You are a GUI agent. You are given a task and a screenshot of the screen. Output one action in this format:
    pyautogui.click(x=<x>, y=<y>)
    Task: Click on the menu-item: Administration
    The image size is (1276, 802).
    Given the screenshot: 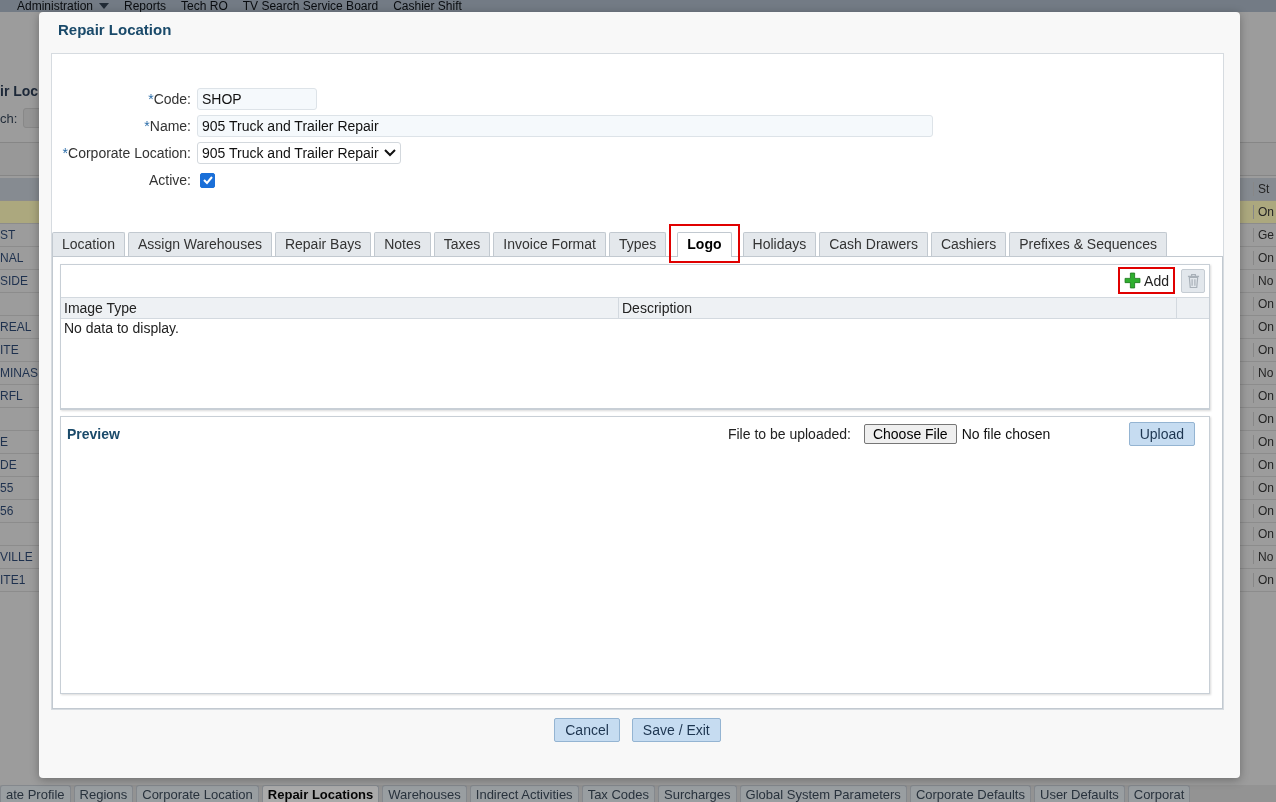 What is the action you would take?
    pyautogui.click(x=63, y=6)
    